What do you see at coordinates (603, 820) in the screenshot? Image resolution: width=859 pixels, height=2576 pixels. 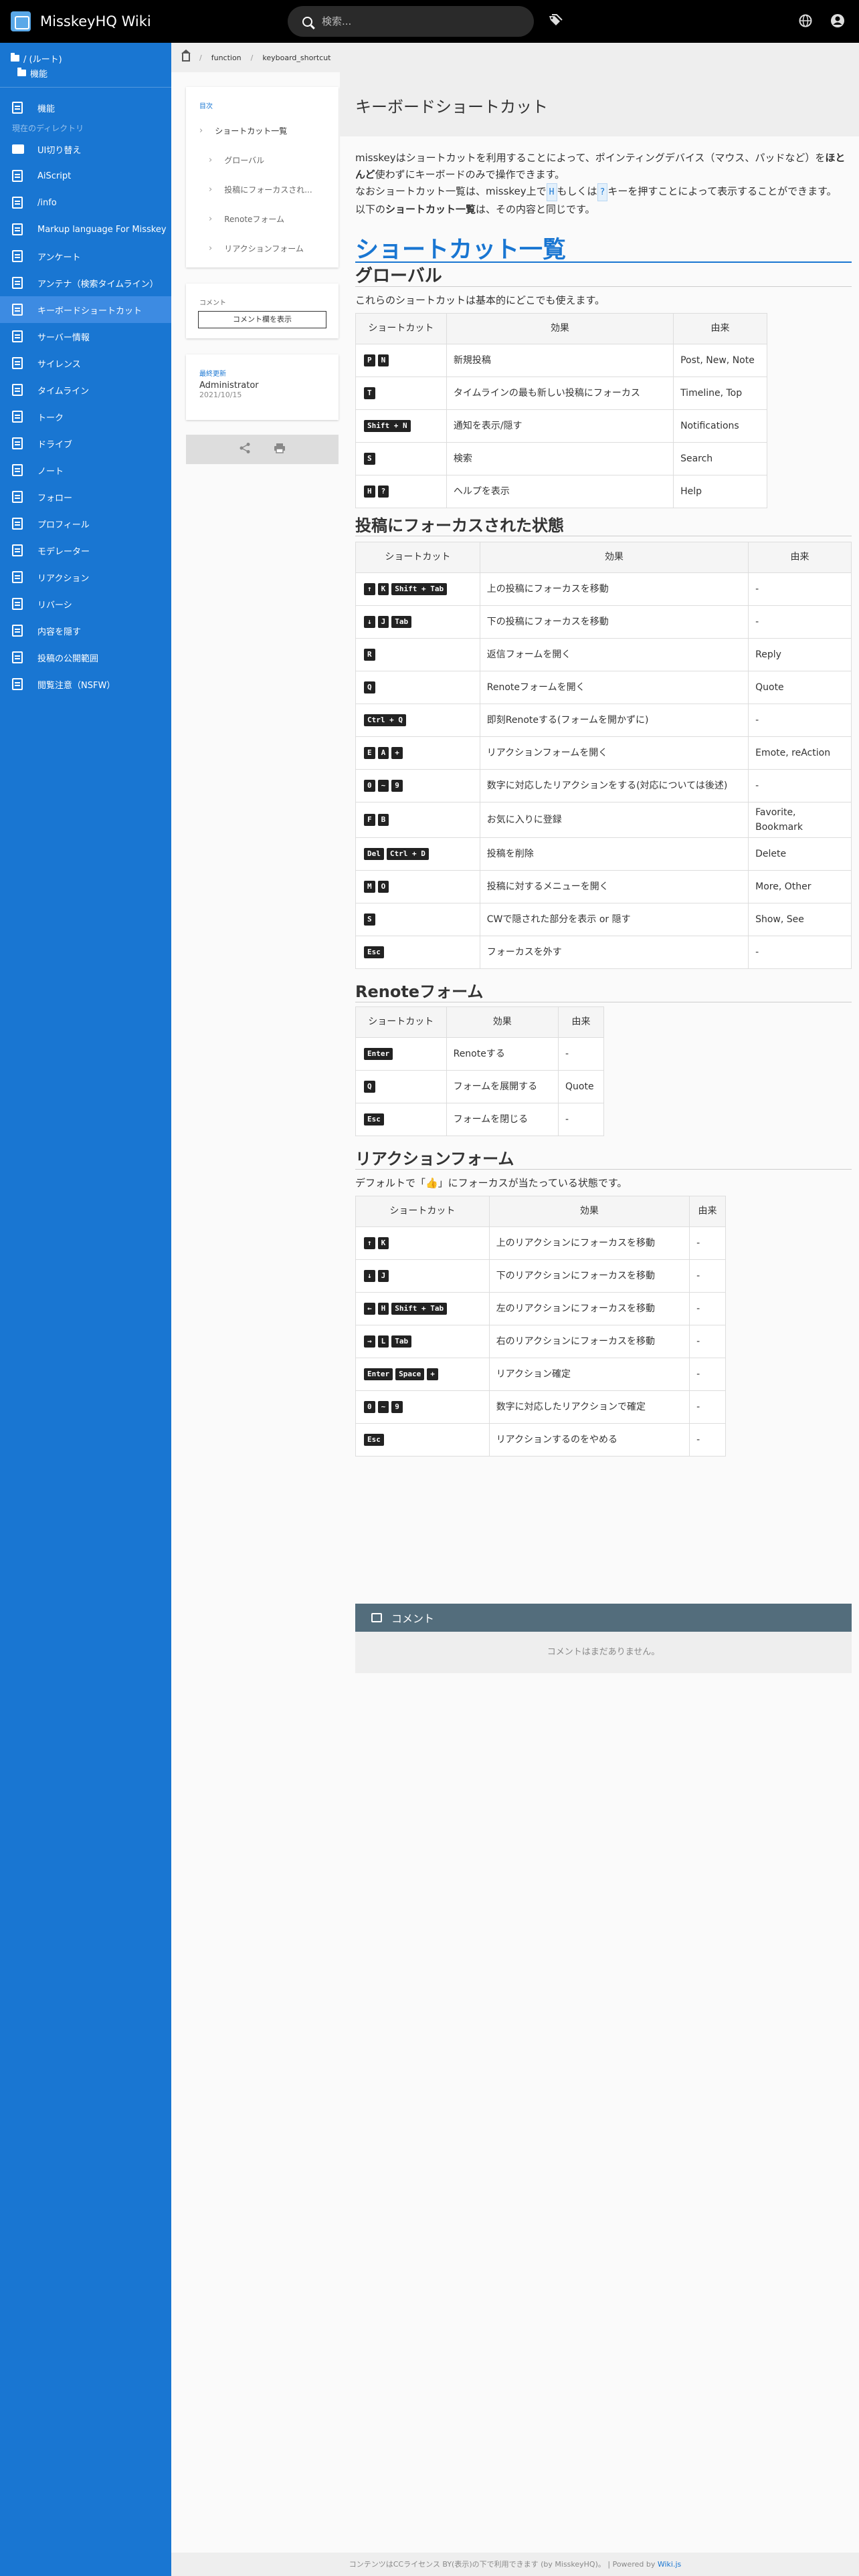 I see `table-row: F B お気に入りに登録 Favorite, Bookmark` at bounding box center [603, 820].